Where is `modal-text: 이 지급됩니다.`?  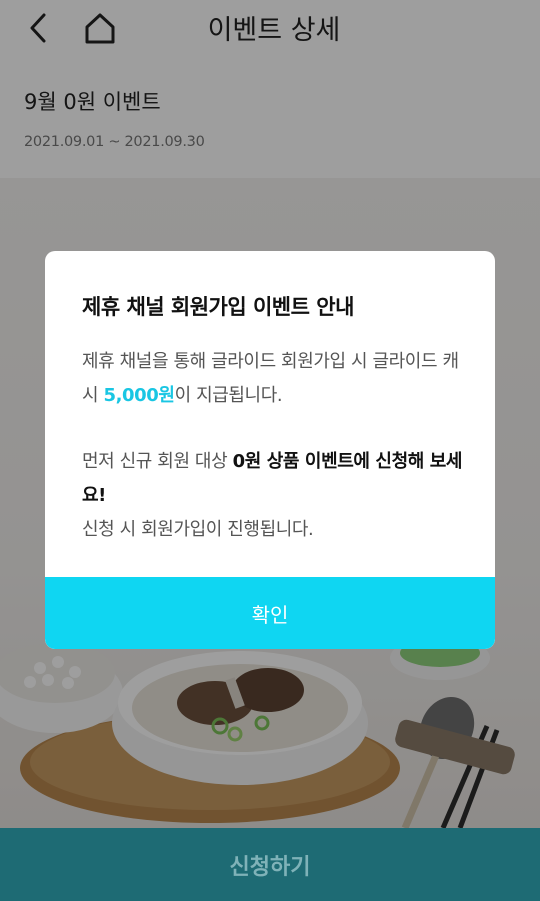 modal-text: 이 지급됩니다. is located at coordinates (228, 395).